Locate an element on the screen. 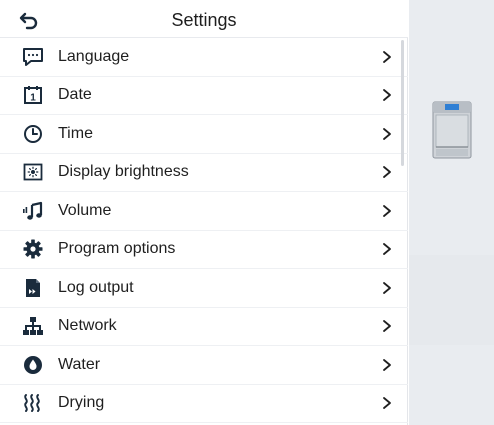 The image size is (494, 425). menu-item-label: Time is located at coordinates (75, 133).